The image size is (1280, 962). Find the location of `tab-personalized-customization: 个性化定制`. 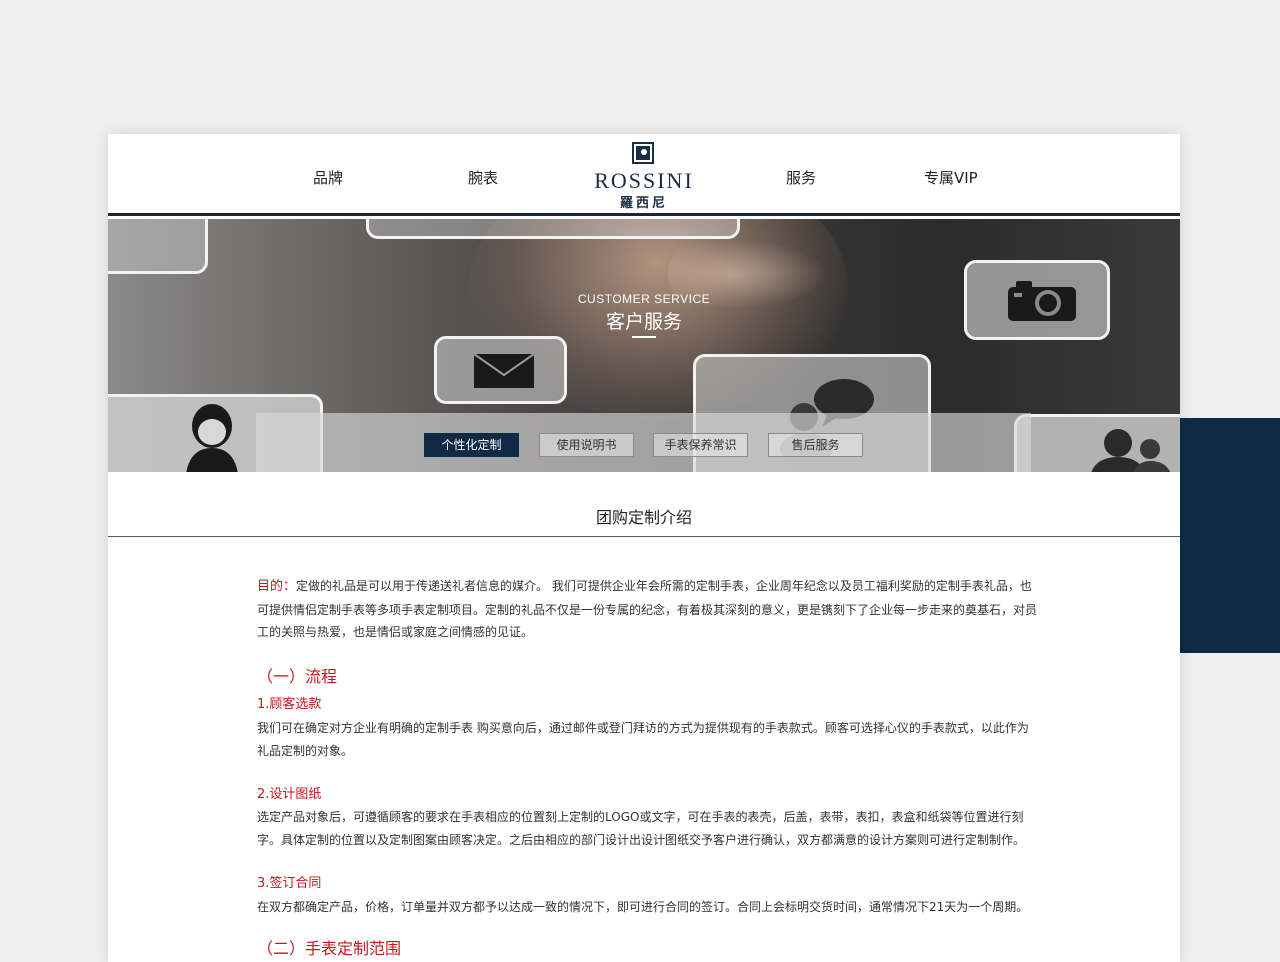

tab-personalized-customization: 个性化定制 is located at coordinates (471, 445).